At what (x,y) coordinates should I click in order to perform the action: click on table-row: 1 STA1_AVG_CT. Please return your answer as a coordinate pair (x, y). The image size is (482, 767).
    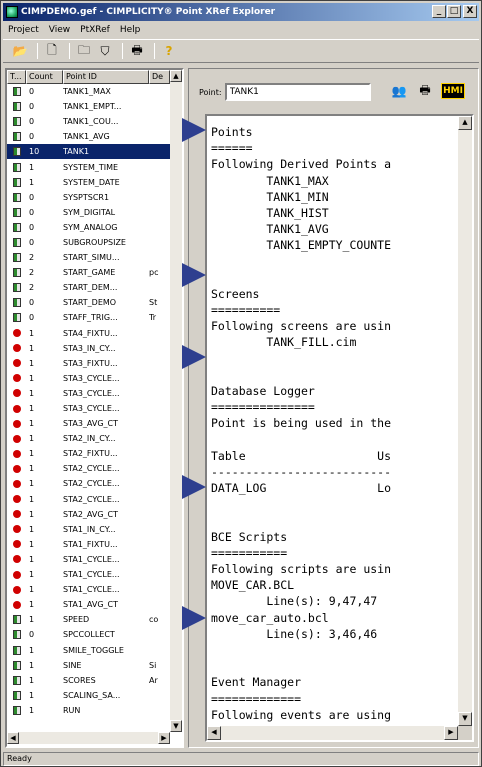
    Looking at the image, I should click on (88, 604).